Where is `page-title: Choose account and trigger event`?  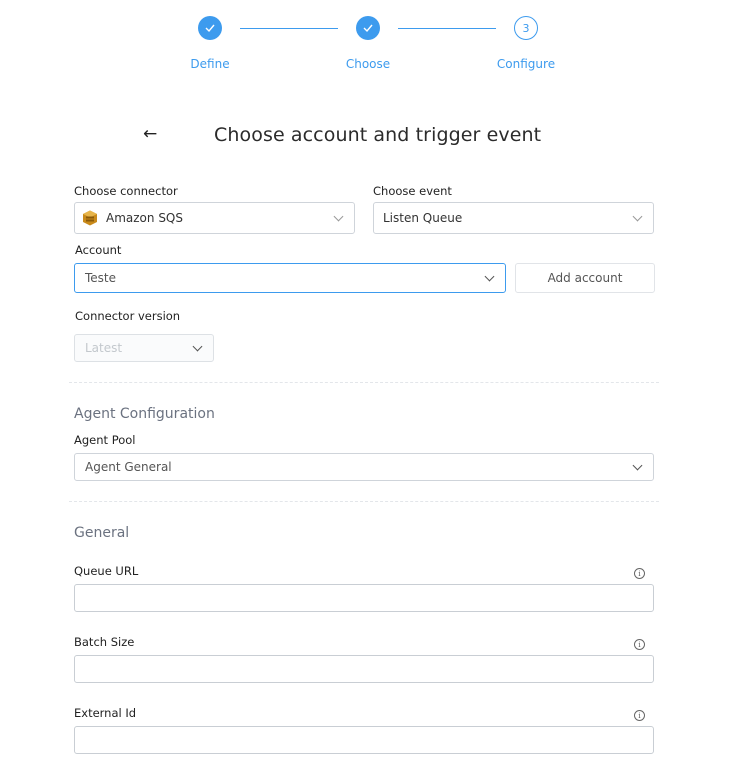 page-title: Choose account and trigger event is located at coordinates (378, 135).